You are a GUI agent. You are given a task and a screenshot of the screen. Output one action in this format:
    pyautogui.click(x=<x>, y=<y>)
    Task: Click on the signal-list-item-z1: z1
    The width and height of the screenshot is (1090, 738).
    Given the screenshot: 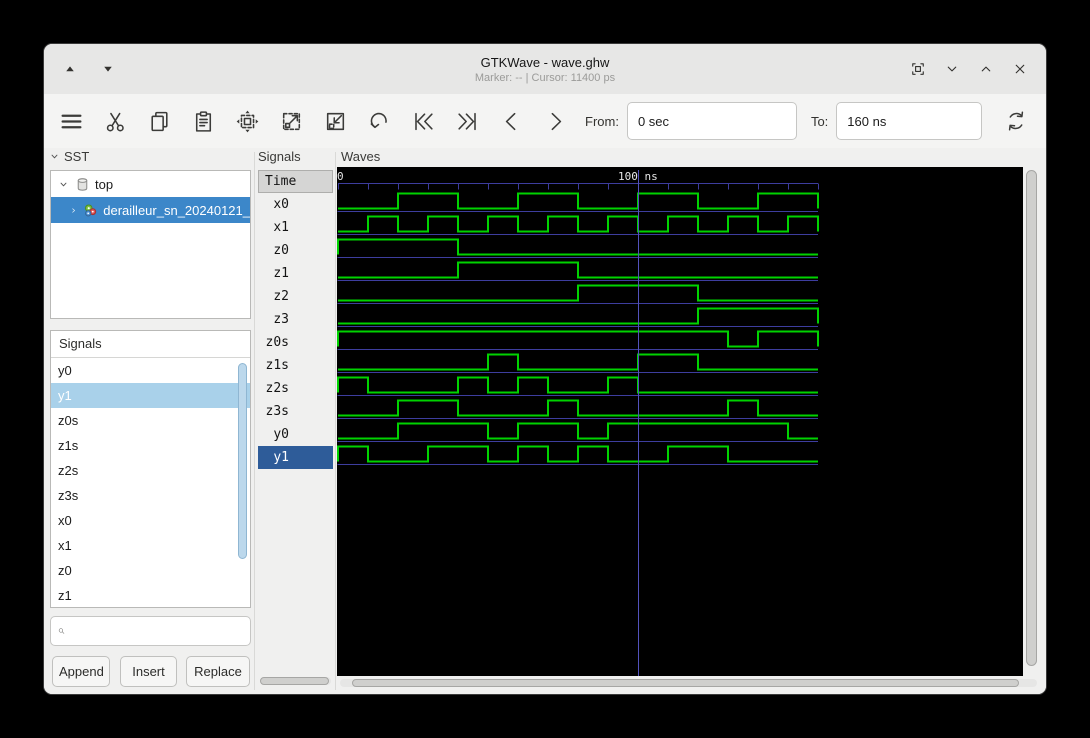 What is the action you would take?
    pyautogui.click(x=150, y=595)
    